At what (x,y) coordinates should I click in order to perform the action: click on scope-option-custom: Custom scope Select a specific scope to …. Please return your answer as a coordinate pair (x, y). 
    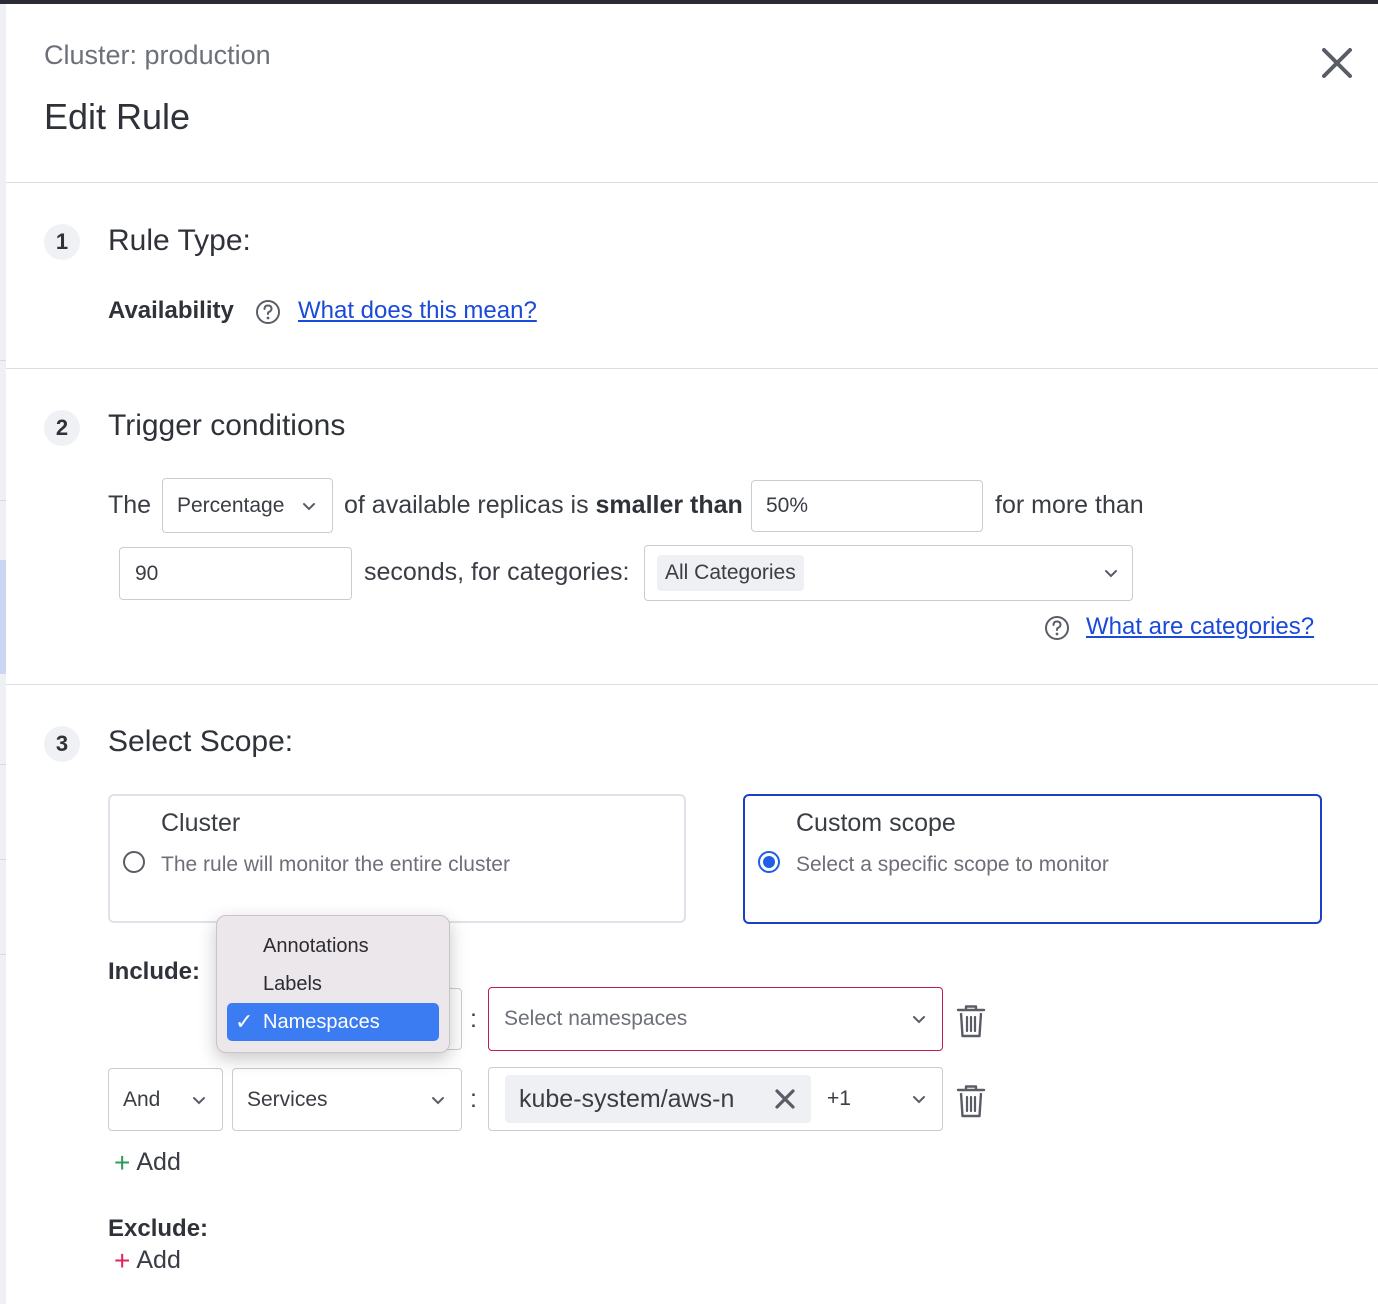
    Looking at the image, I should click on (1032, 859).